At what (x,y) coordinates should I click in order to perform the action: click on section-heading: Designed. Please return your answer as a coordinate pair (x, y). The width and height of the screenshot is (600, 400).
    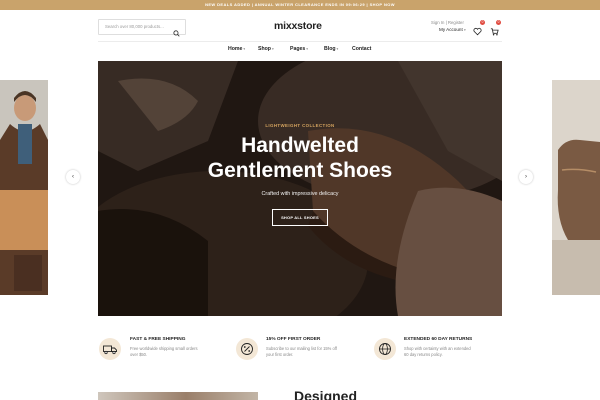
    Looking at the image, I should click on (326, 394).